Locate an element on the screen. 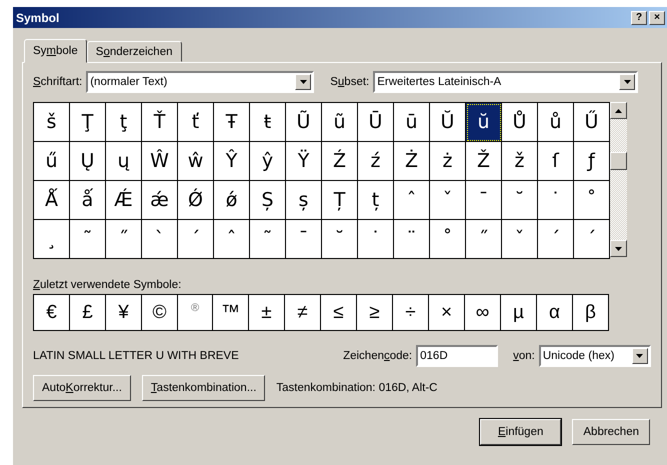 The image size is (667, 465). recent-symbol-cell: £ is located at coordinates (88, 312).